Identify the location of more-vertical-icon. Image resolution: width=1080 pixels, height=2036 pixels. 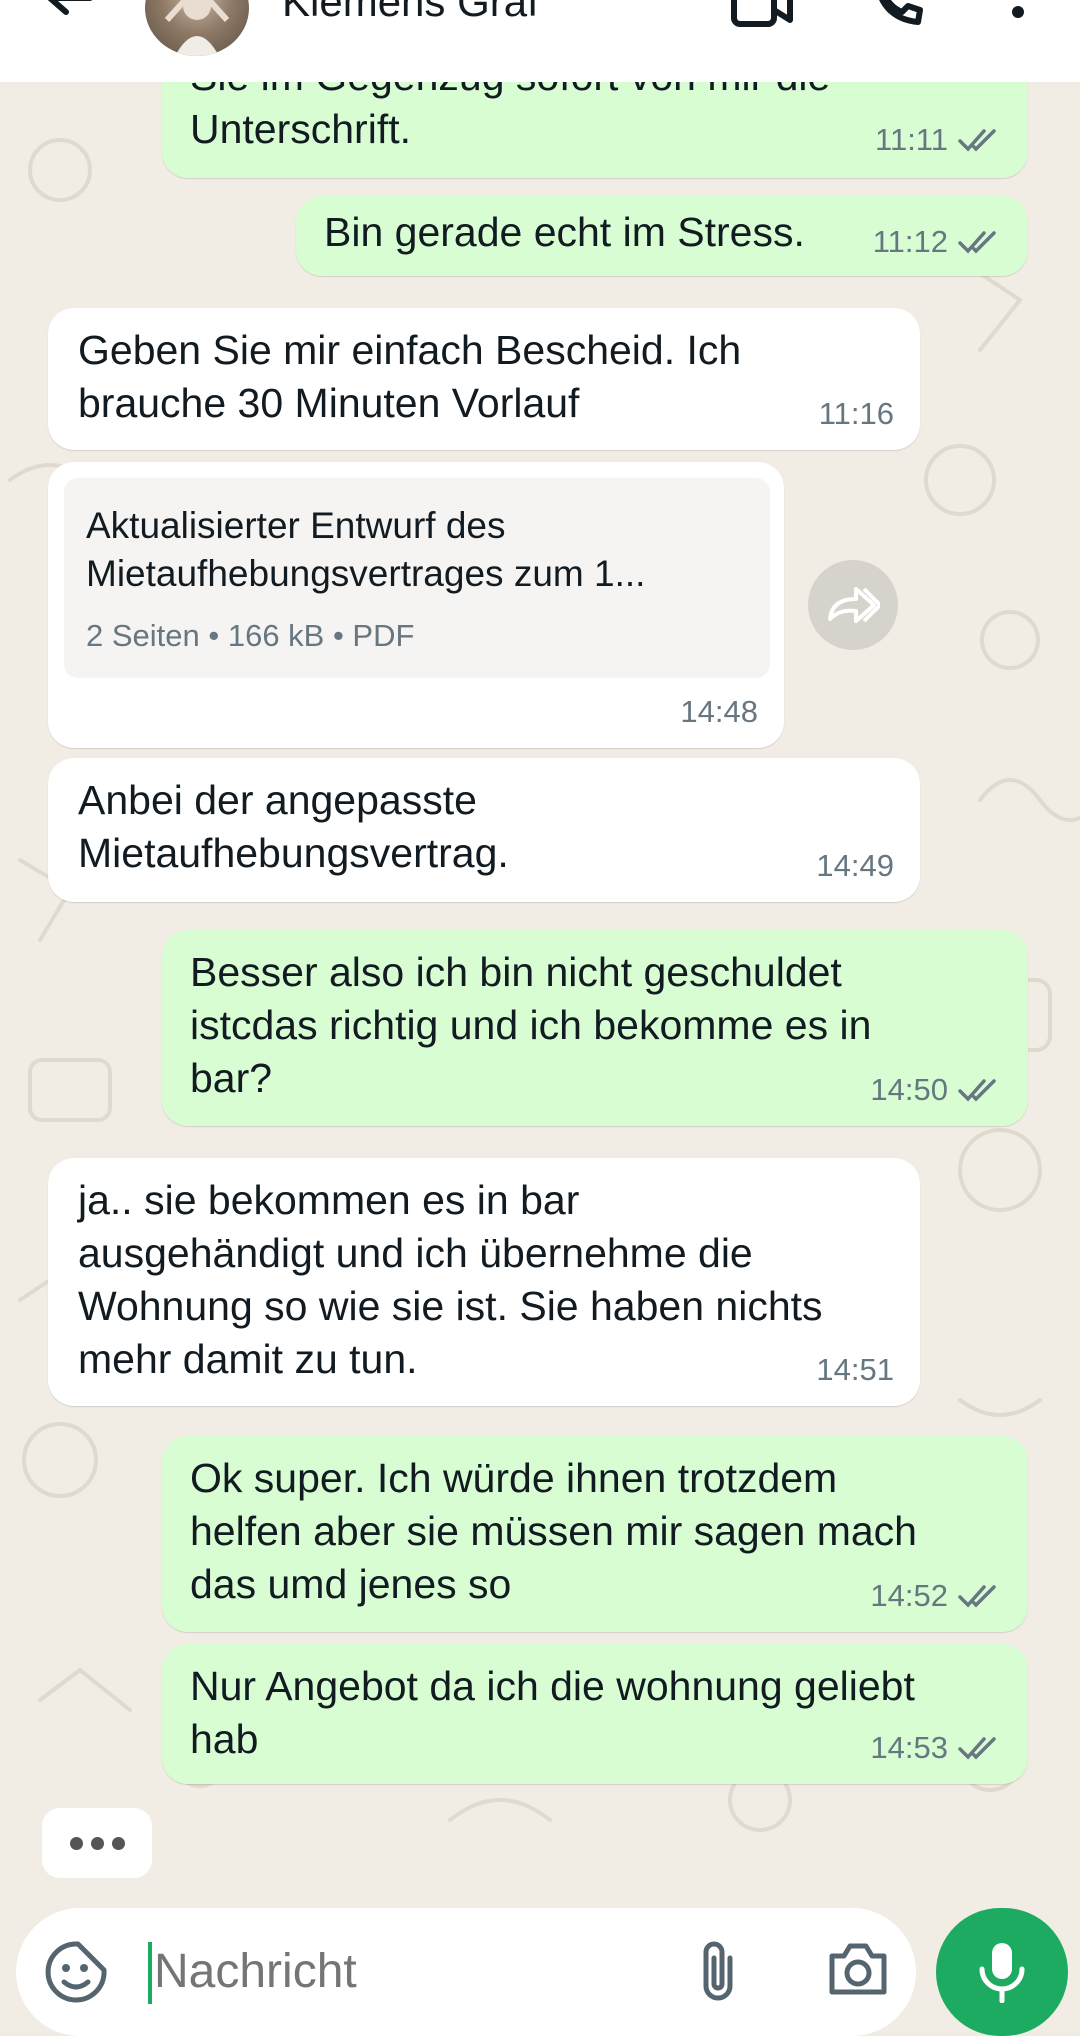
(1018, 15).